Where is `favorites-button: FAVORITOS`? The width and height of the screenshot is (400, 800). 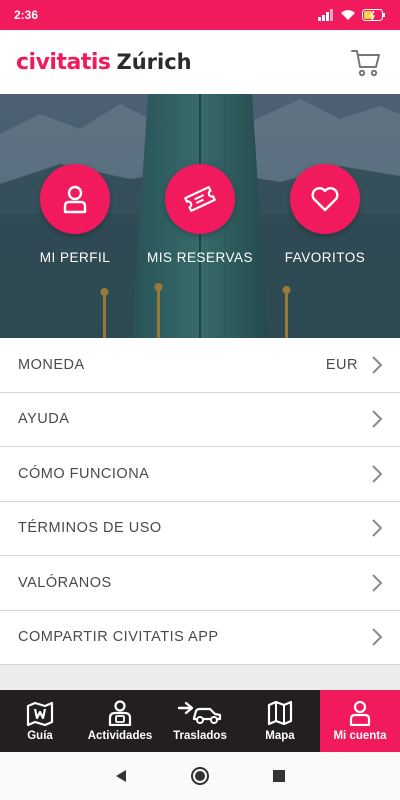
favorites-button: FAVORITOS is located at coordinates (325, 214).